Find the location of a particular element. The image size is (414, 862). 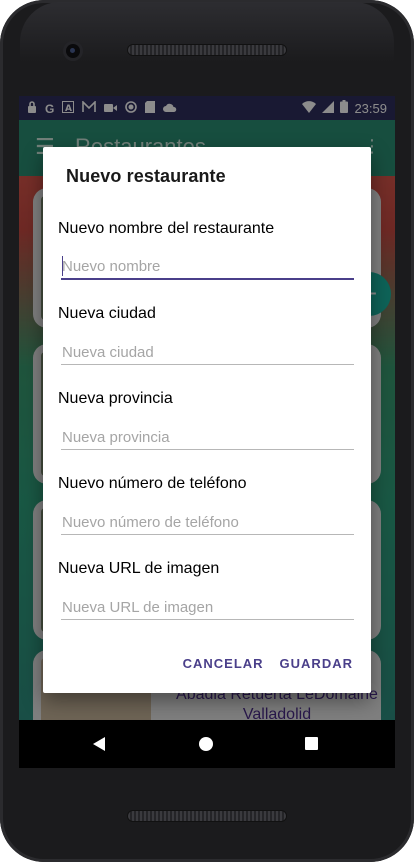

home-icon is located at coordinates (206, 744).